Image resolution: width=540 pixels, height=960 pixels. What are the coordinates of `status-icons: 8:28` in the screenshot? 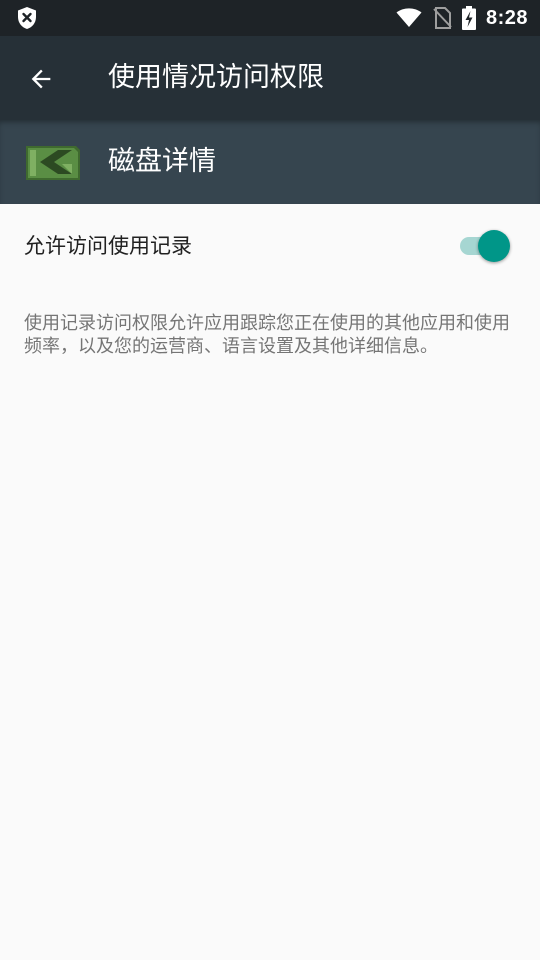 It's located at (462, 18).